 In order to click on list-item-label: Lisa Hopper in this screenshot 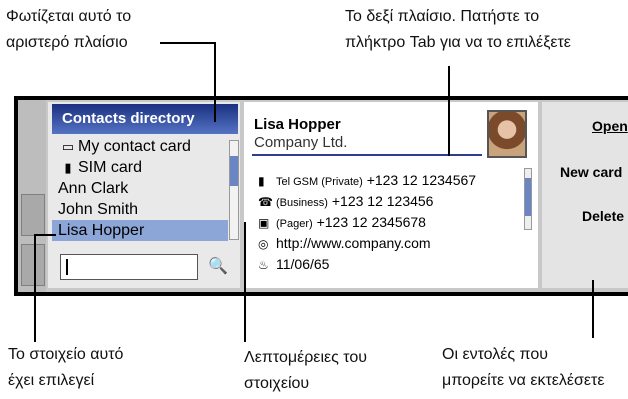, I will do `click(101, 230)`.